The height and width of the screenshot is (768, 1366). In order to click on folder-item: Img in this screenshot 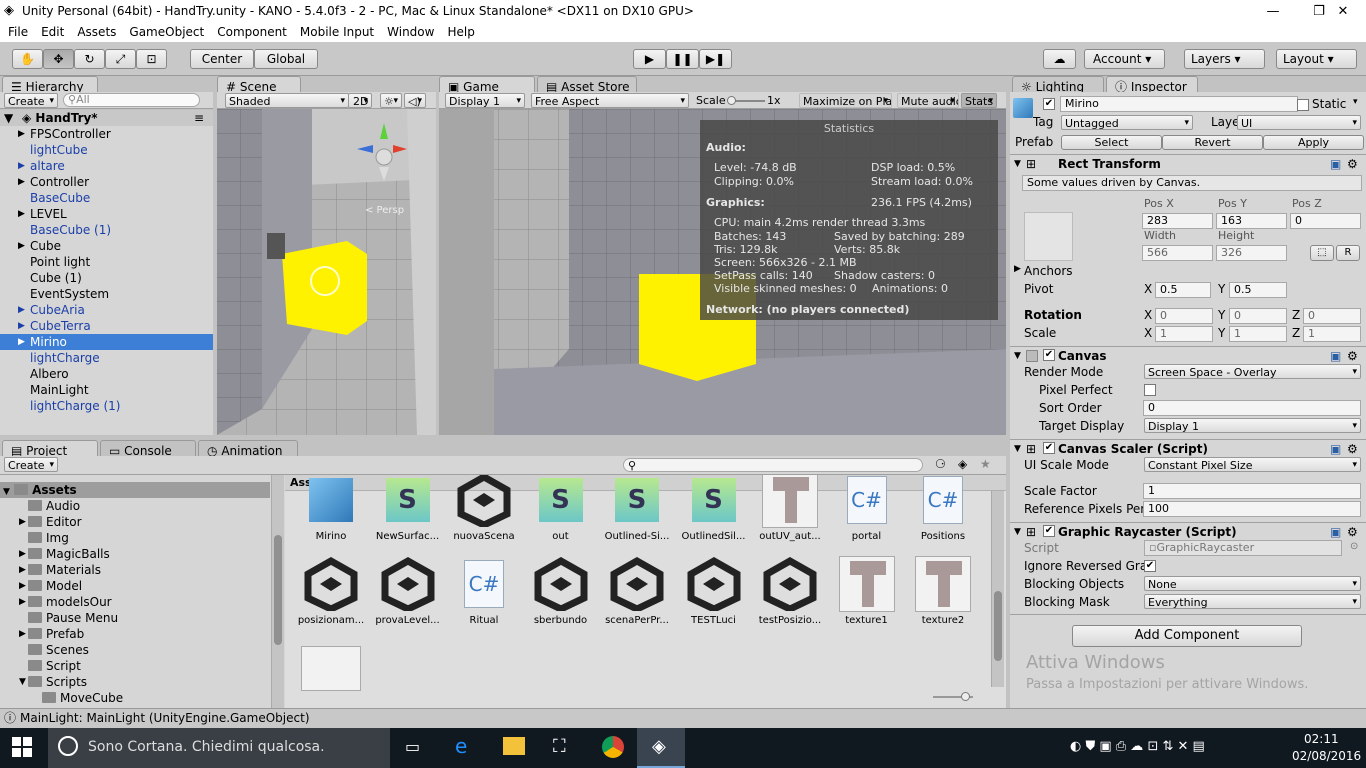, I will do `click(135, 538)`.